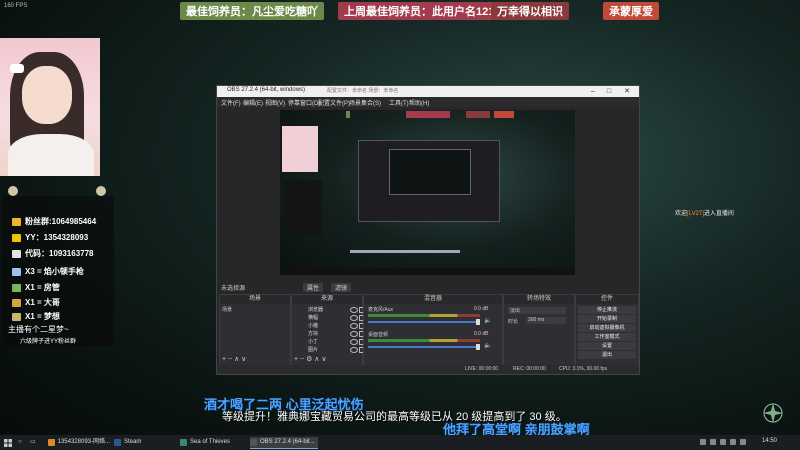 Image resolution: width=800 pixels, height=450 pixels. I want to click on banner-last-week-feeder: 上周最佳饲养员：此用户名1219, so click(422, 11).